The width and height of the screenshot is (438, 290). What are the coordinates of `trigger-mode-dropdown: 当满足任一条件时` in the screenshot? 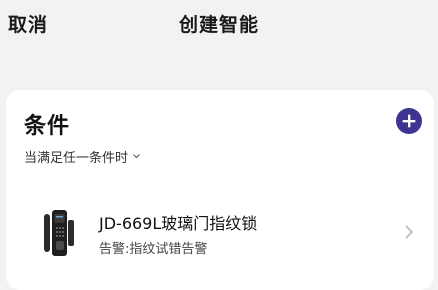 It's located at (82, 156).